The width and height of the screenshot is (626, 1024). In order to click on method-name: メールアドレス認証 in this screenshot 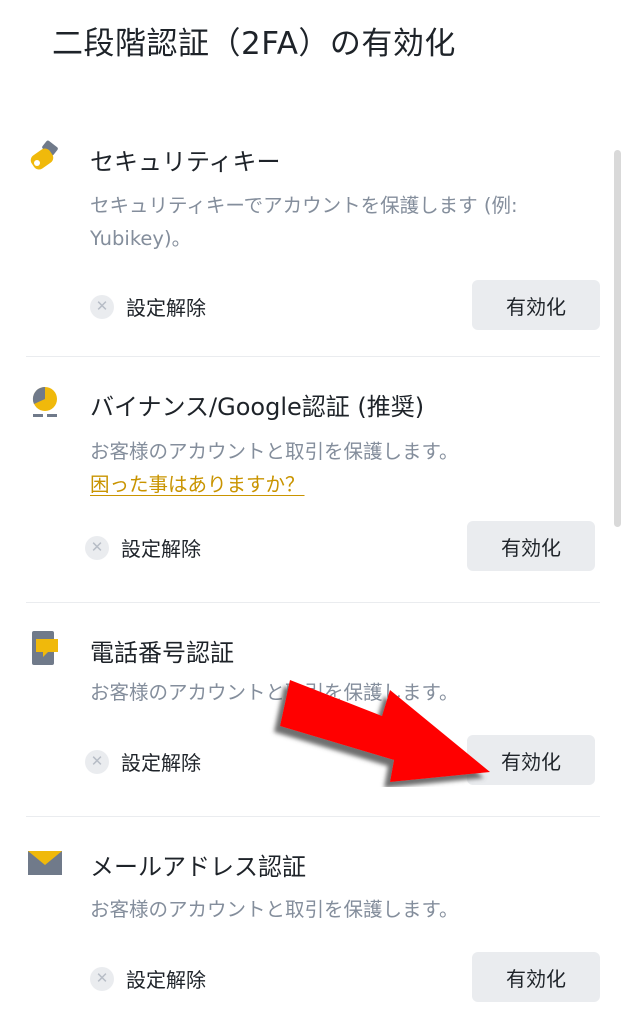, I will do `click(198, 867)`.